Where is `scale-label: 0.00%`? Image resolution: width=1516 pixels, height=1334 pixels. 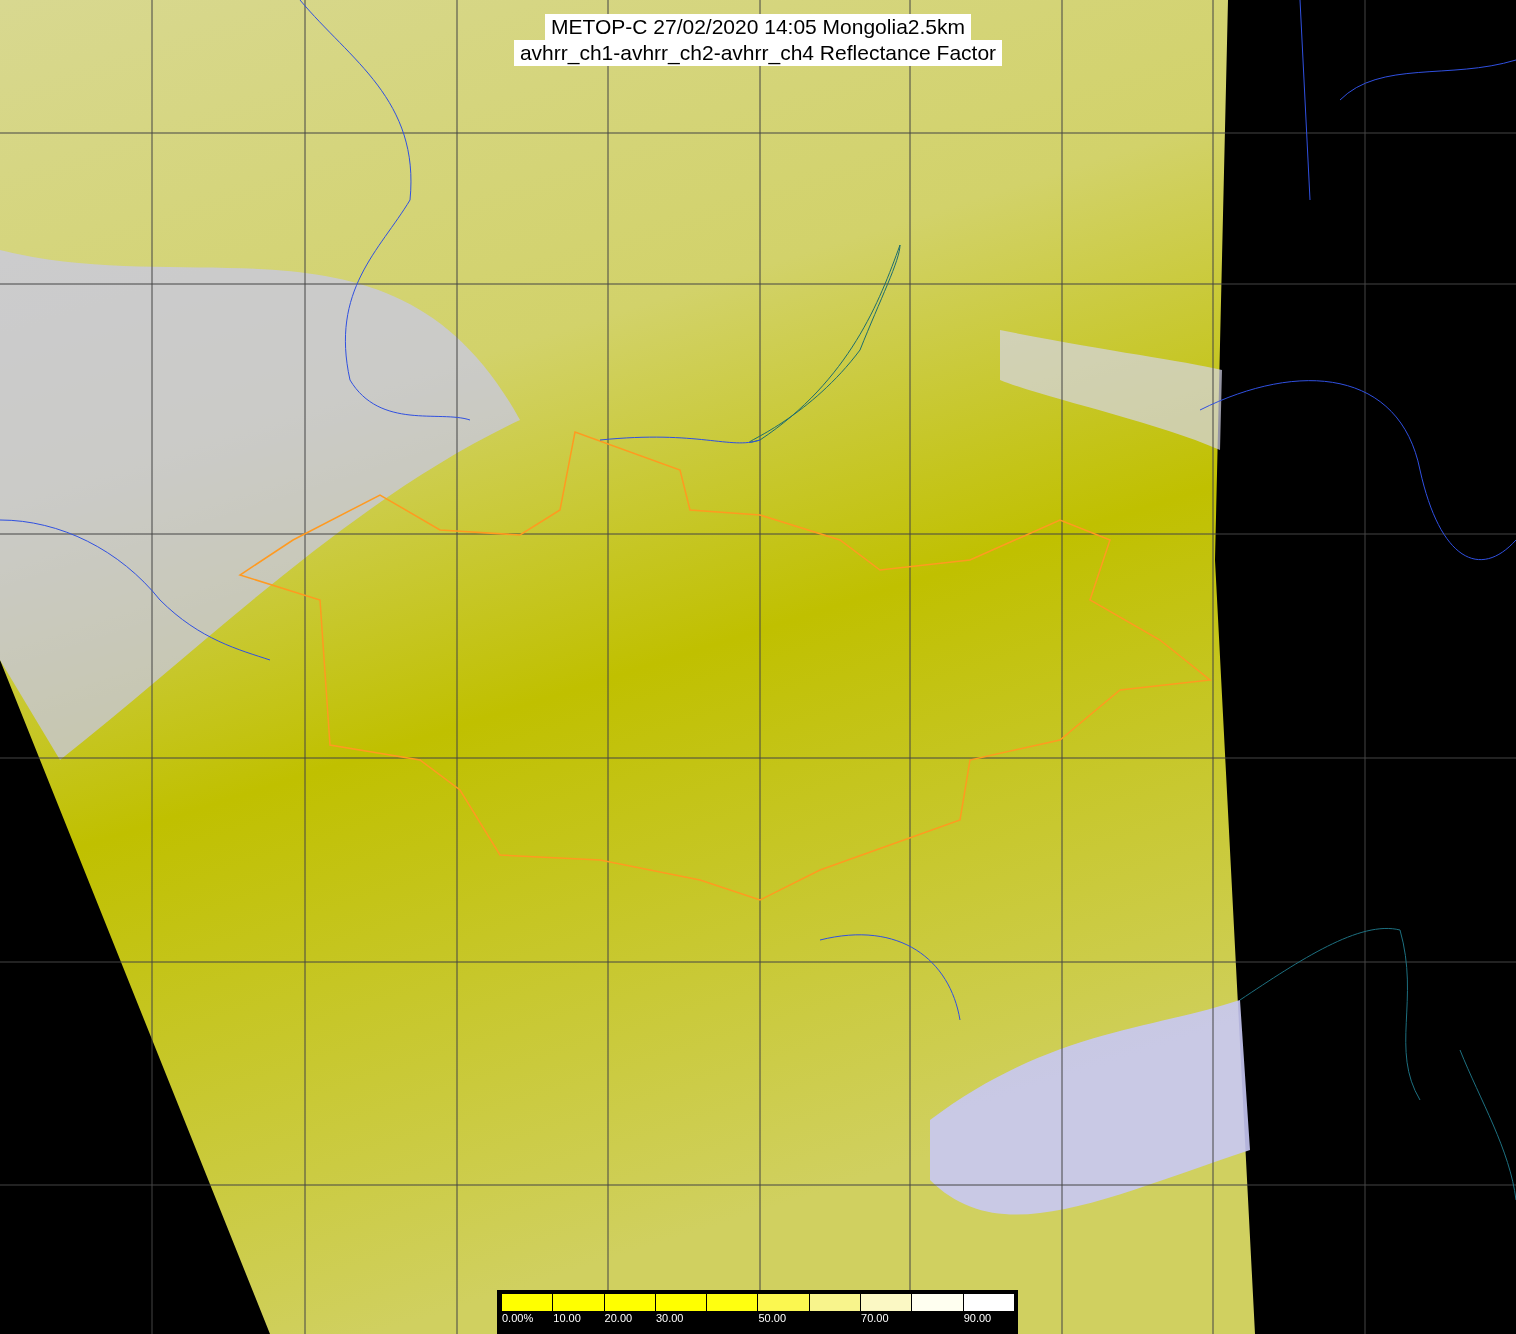 scale-label: 0.00% is located at coordinates (518, 1318).